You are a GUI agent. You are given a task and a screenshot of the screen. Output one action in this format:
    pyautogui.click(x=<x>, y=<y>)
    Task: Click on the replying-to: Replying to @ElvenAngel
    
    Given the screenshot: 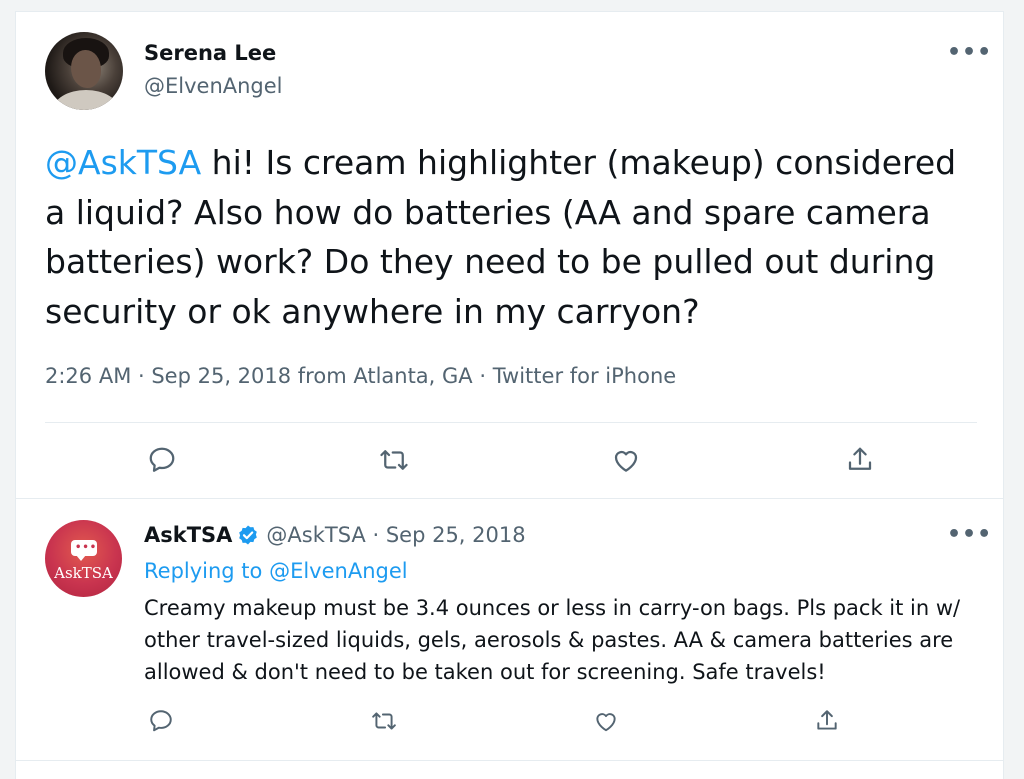 What is the action you would take?
    pyautogui.click(x=276, y=571)
    